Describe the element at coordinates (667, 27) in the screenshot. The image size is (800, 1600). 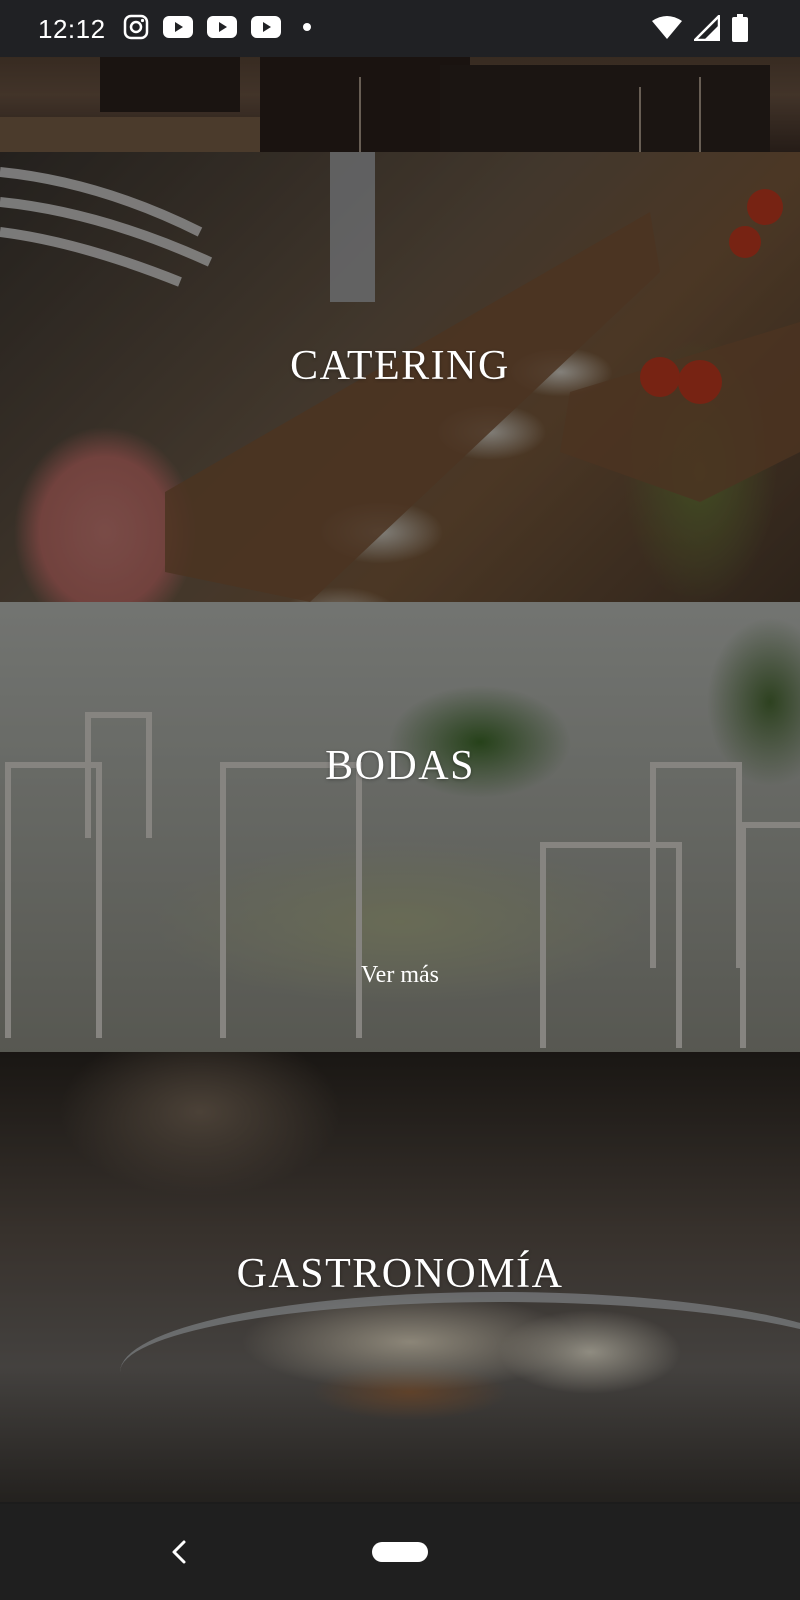
I see `wifi-icon` at that location.